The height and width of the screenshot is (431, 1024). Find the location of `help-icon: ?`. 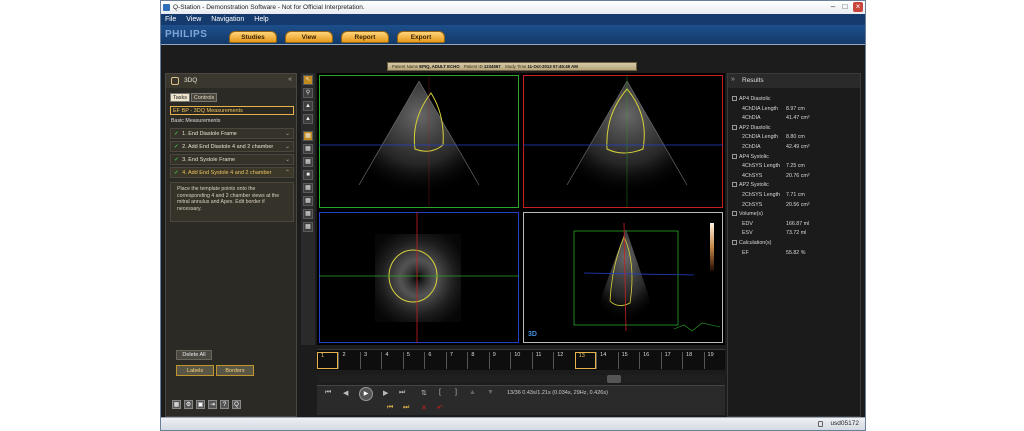

help-icon: ? is located at coordinates (224, 404).